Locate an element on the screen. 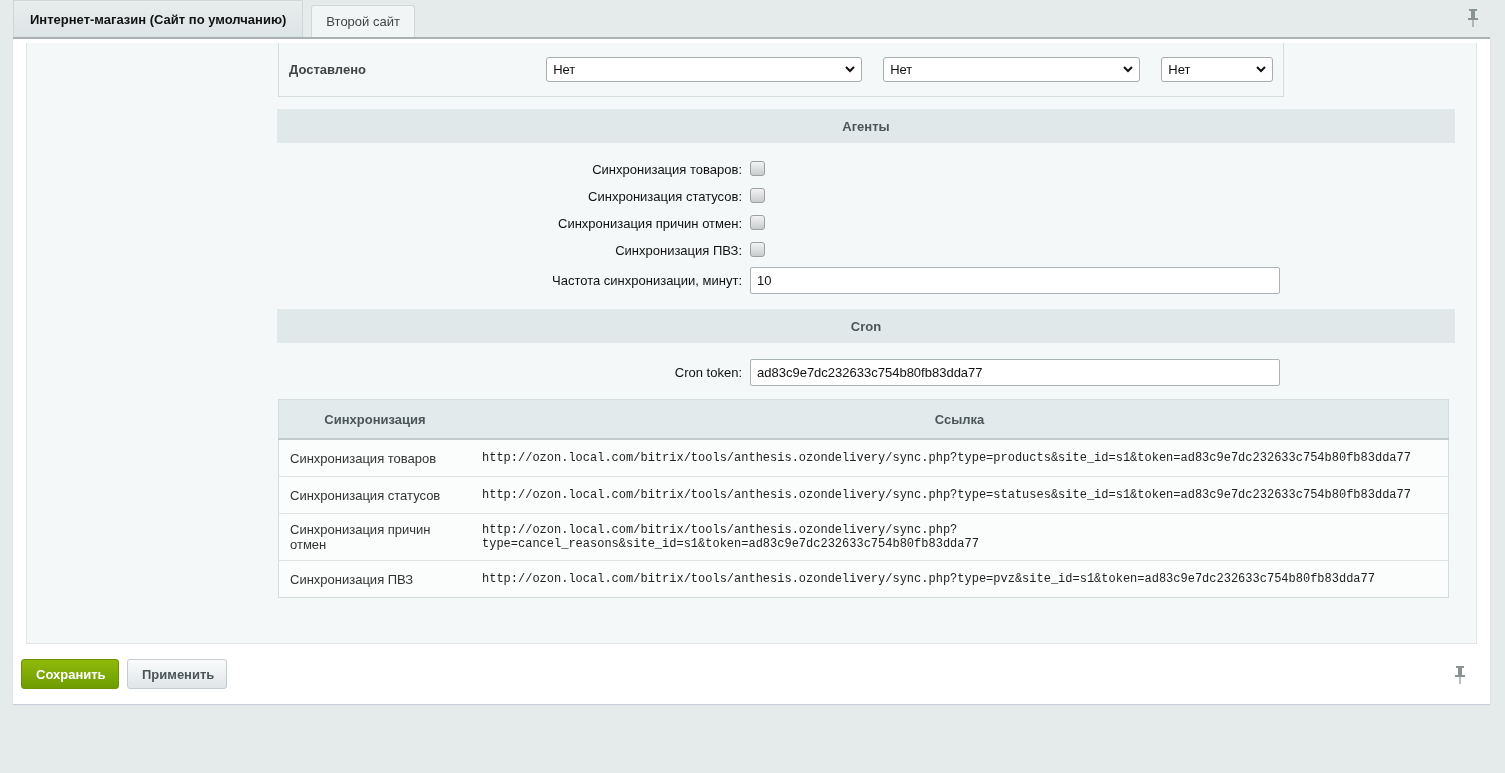 The width and height of the screenshot is (1505, 773). url-cell: http://ozon.local.com/bitrix/tools/anthesis.ozondelivery/sync.php?type=statuses&site_id=s1&token=ad83c9e7dc232633c754b80fb83dda77 is located at coordinates (960, 495).